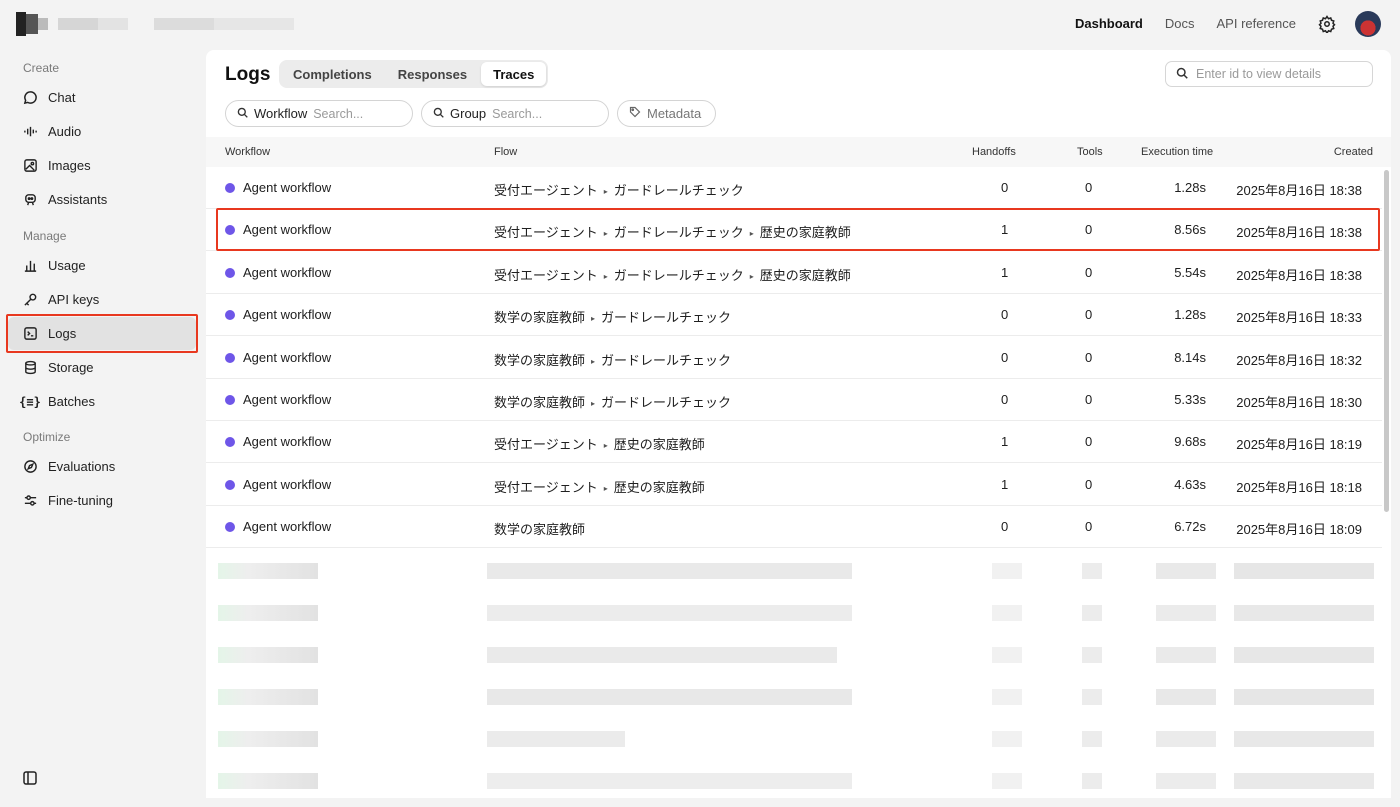  What do you see at coordinates (1327, 24) in the screenshot?
I see `gear-icon` at bounding box center [1327, 24].